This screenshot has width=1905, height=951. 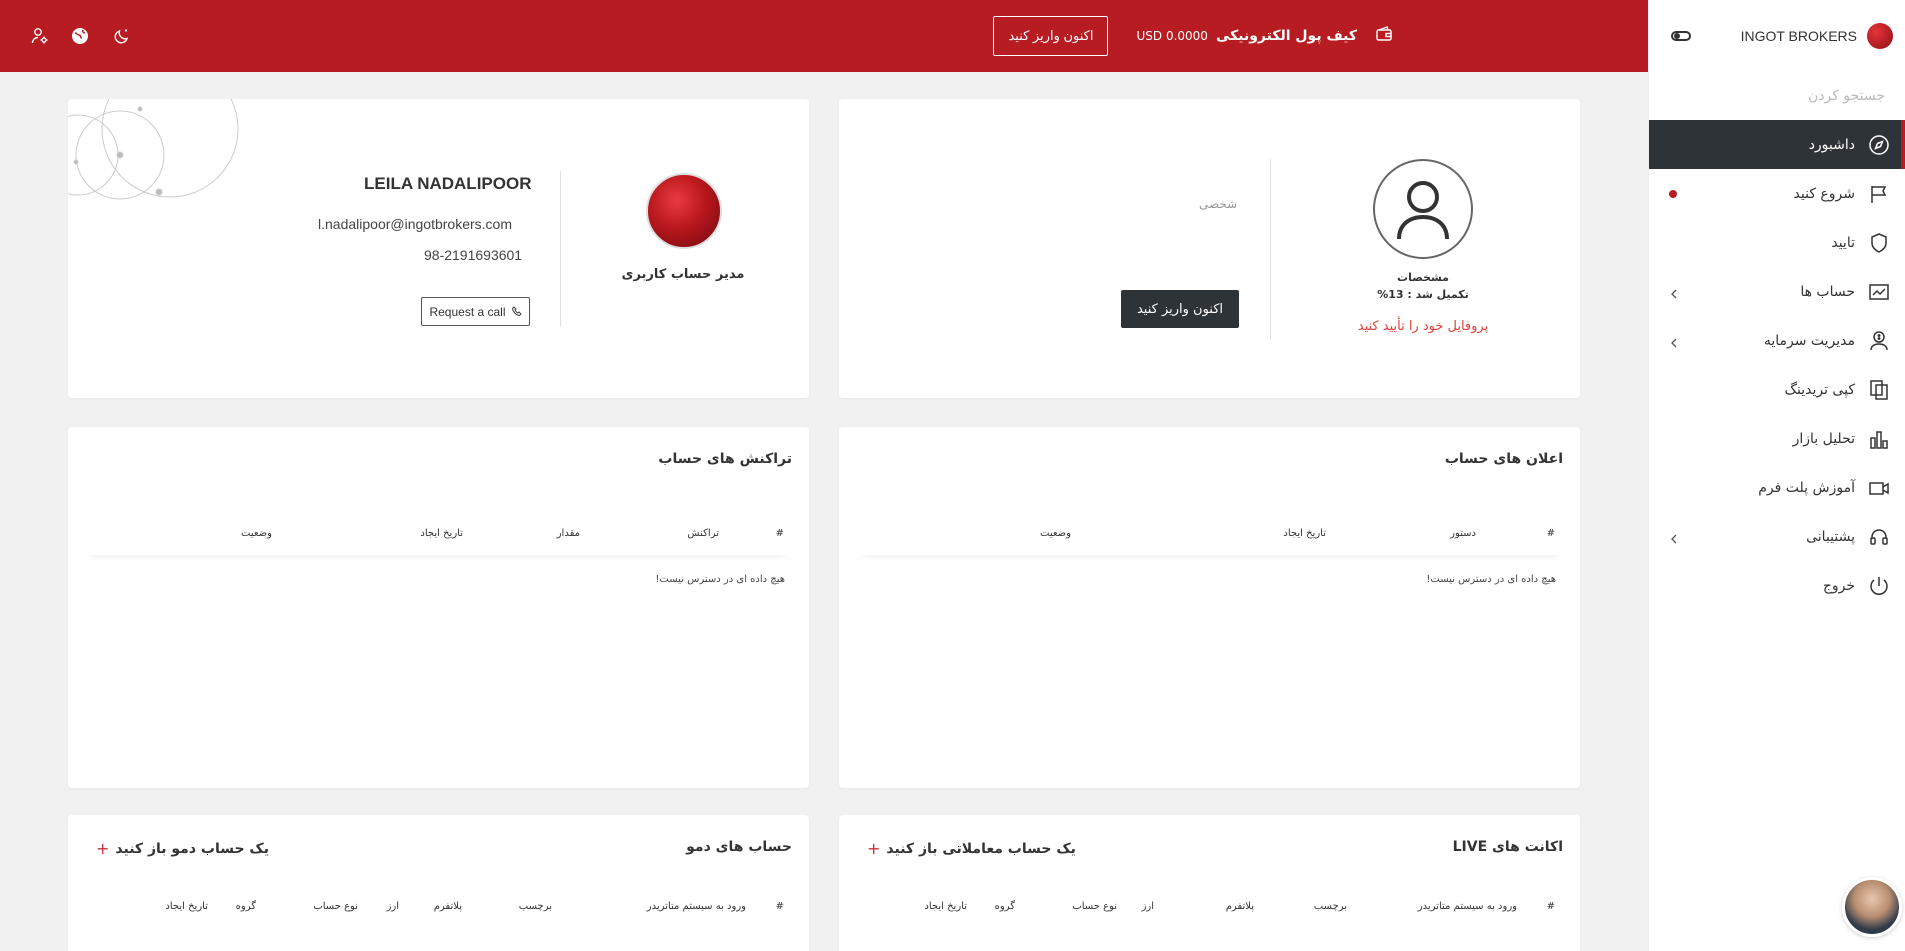 I want to click on sidebar-toggle, so click(x=1681, y=36).